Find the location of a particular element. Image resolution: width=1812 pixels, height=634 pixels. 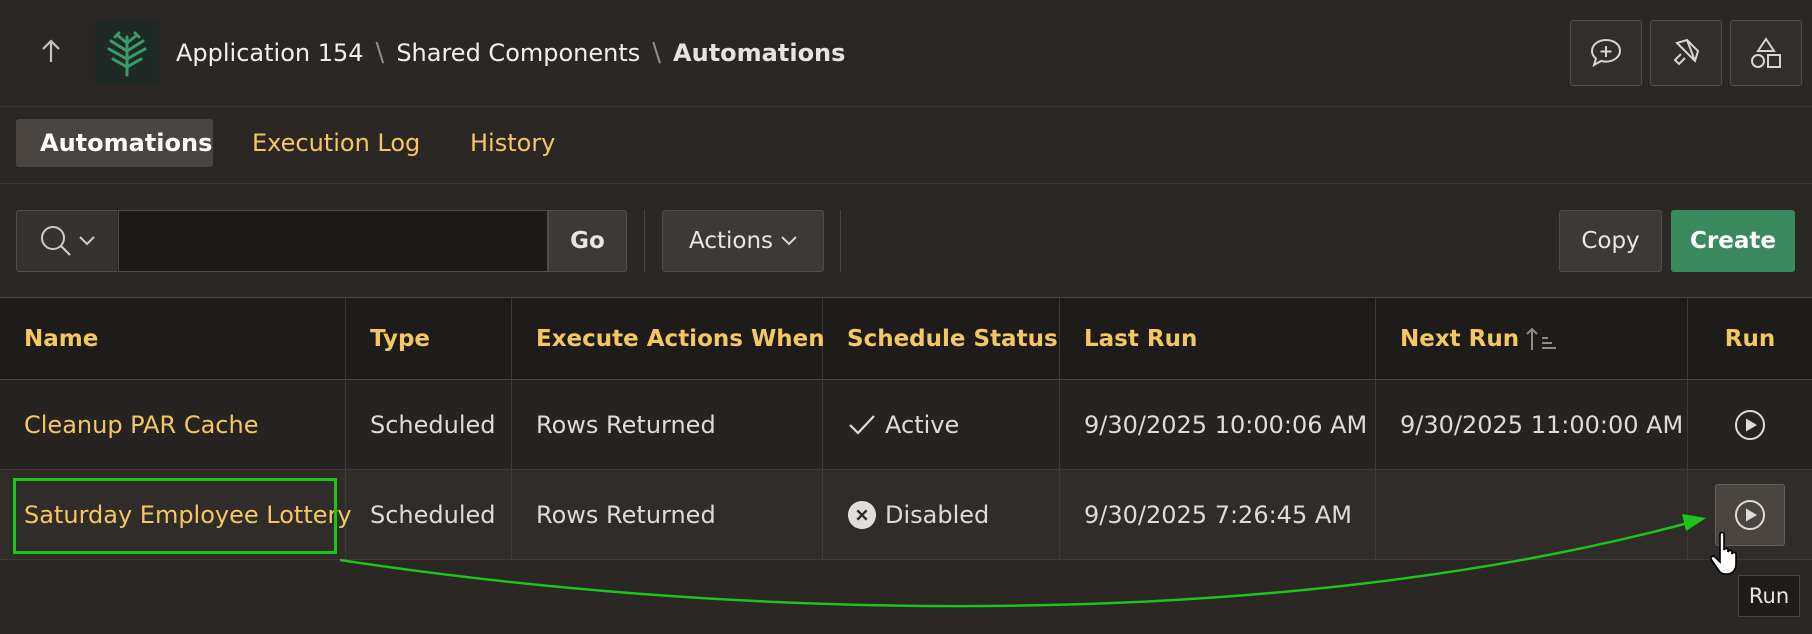

column-header-last-run: Last Run is located at coordinates (1218, 338).